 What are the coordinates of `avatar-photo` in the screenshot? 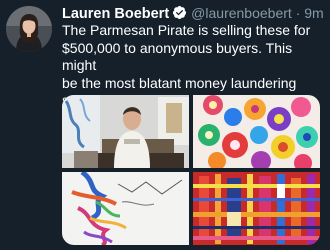 It's located at (29, 29).